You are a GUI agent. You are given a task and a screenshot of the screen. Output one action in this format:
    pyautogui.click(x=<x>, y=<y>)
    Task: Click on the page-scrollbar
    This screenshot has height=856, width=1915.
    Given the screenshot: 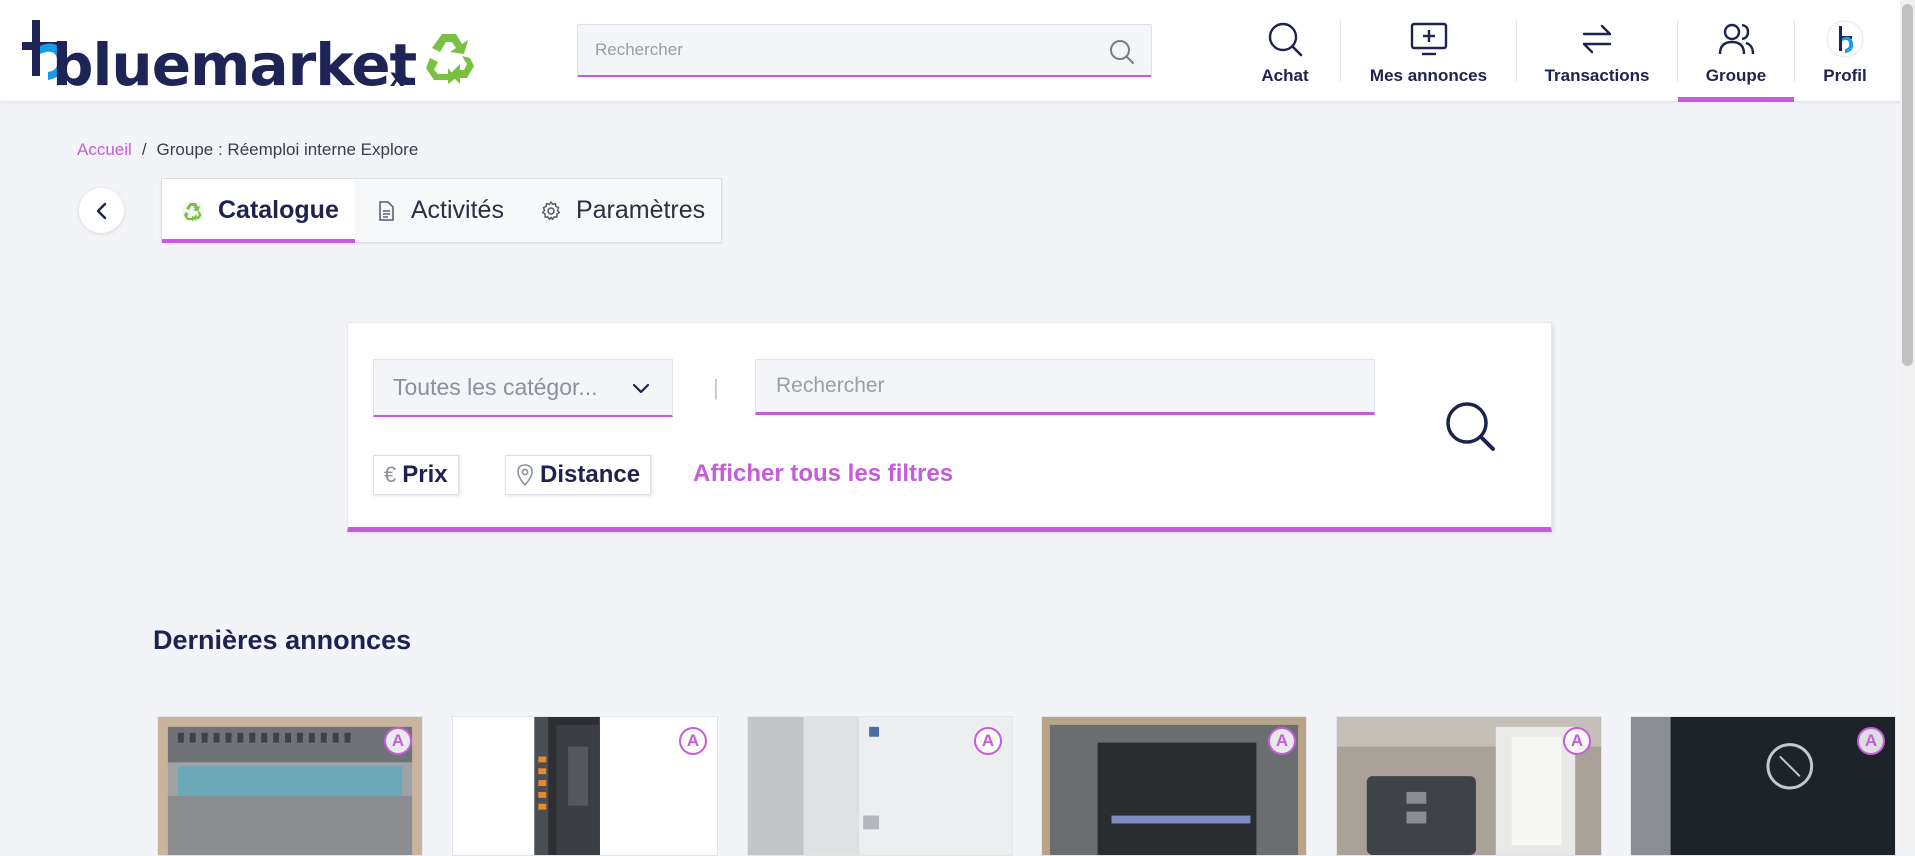 What is the action you would take?
    pyautogui.click(x=1907, y=424)
    